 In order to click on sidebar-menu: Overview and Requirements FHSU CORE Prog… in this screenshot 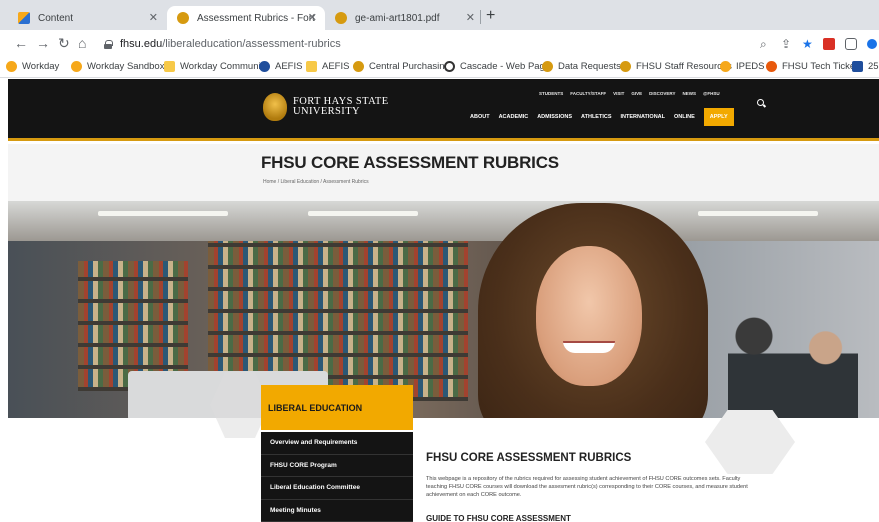, I will do `click(337, 477)`.